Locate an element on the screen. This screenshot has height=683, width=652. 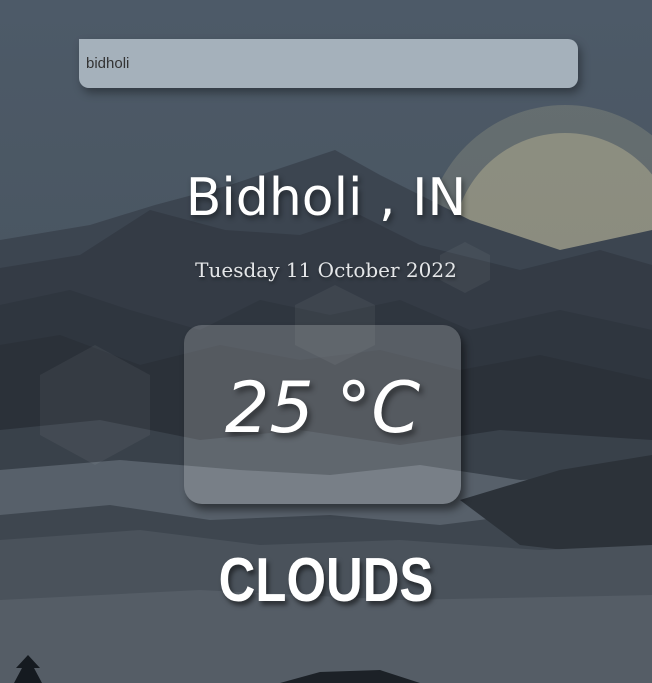
temperature-value: 25 °C is located at coordinates (322, 408).